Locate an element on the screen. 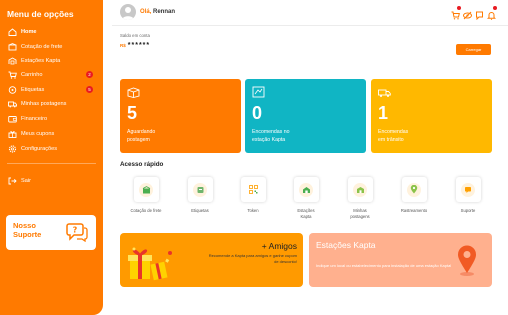 The height and width of the screenshot is (315, 508). sidebar-item-label: Estações Kapta is located at coordinates (41, 60).